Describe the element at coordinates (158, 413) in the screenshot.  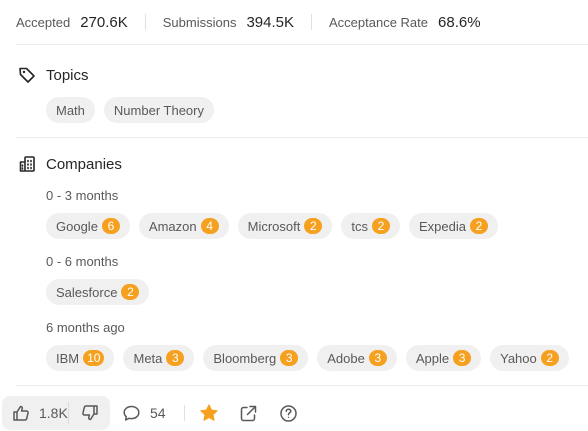
I see `comment-count: 54` at that location.